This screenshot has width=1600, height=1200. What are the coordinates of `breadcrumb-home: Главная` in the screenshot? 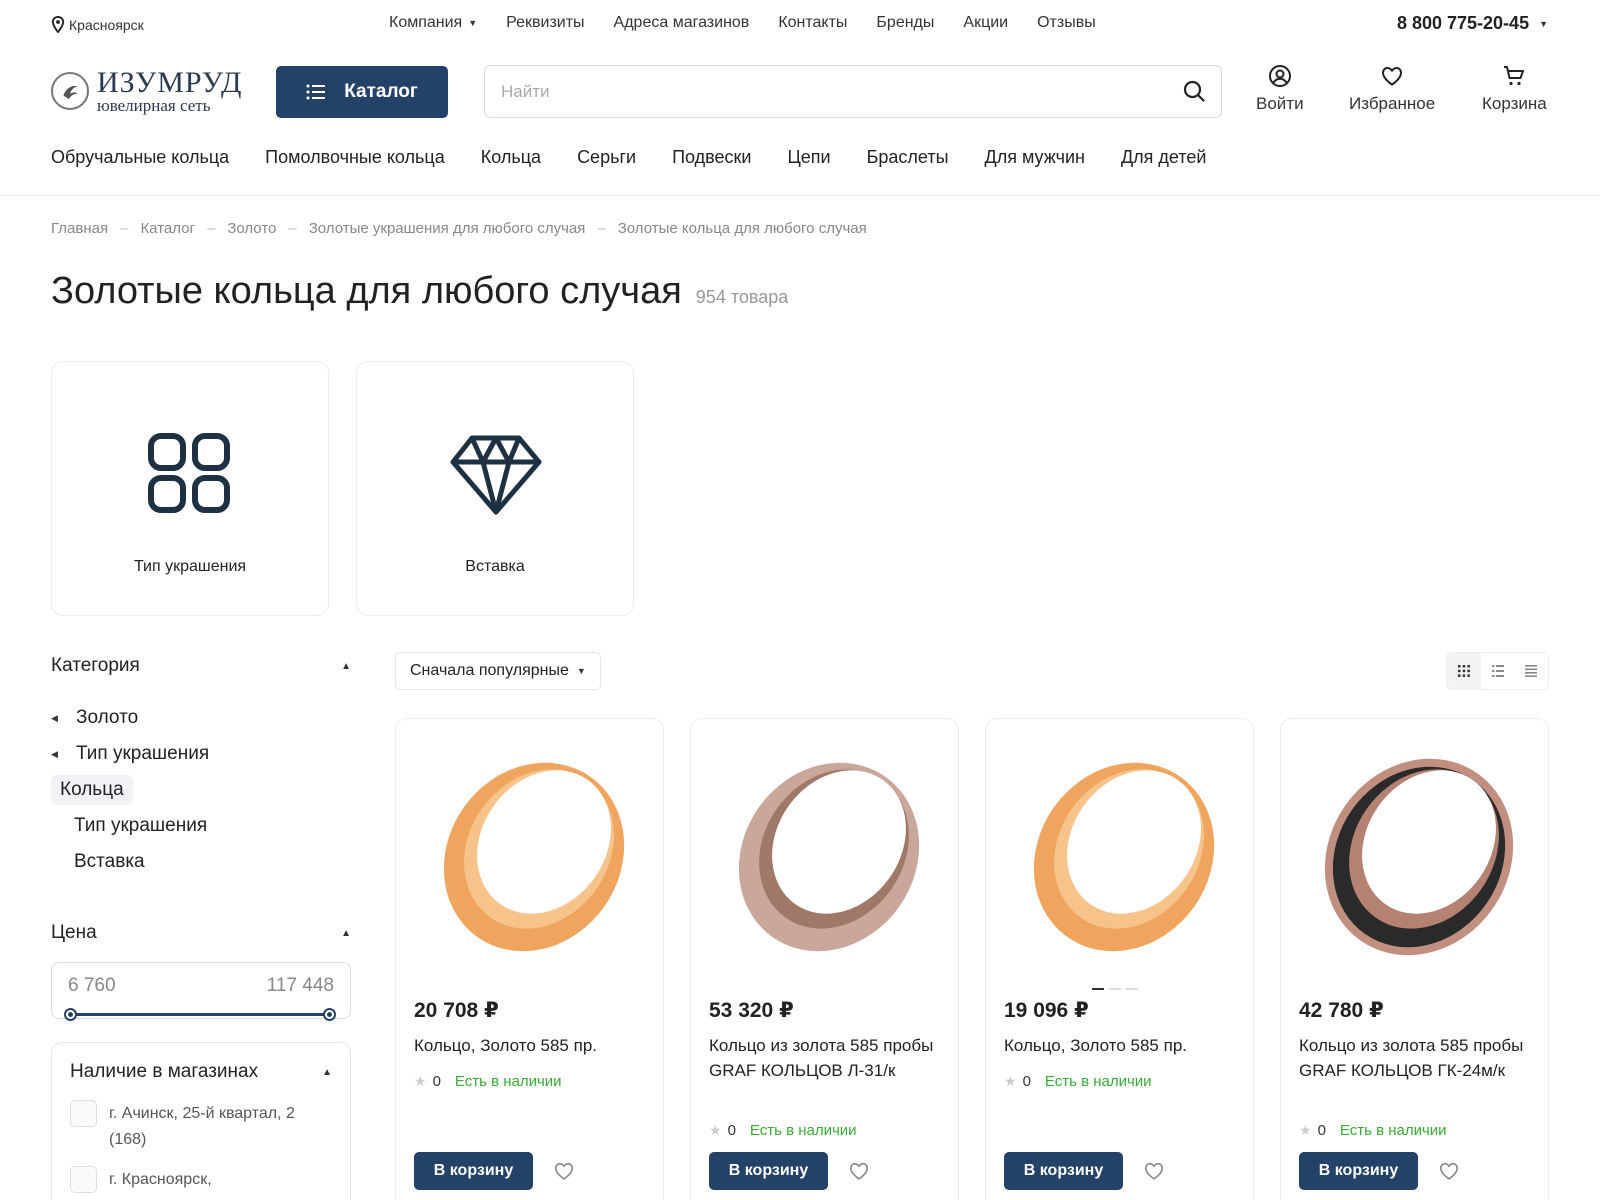 It's located at (79, 228).